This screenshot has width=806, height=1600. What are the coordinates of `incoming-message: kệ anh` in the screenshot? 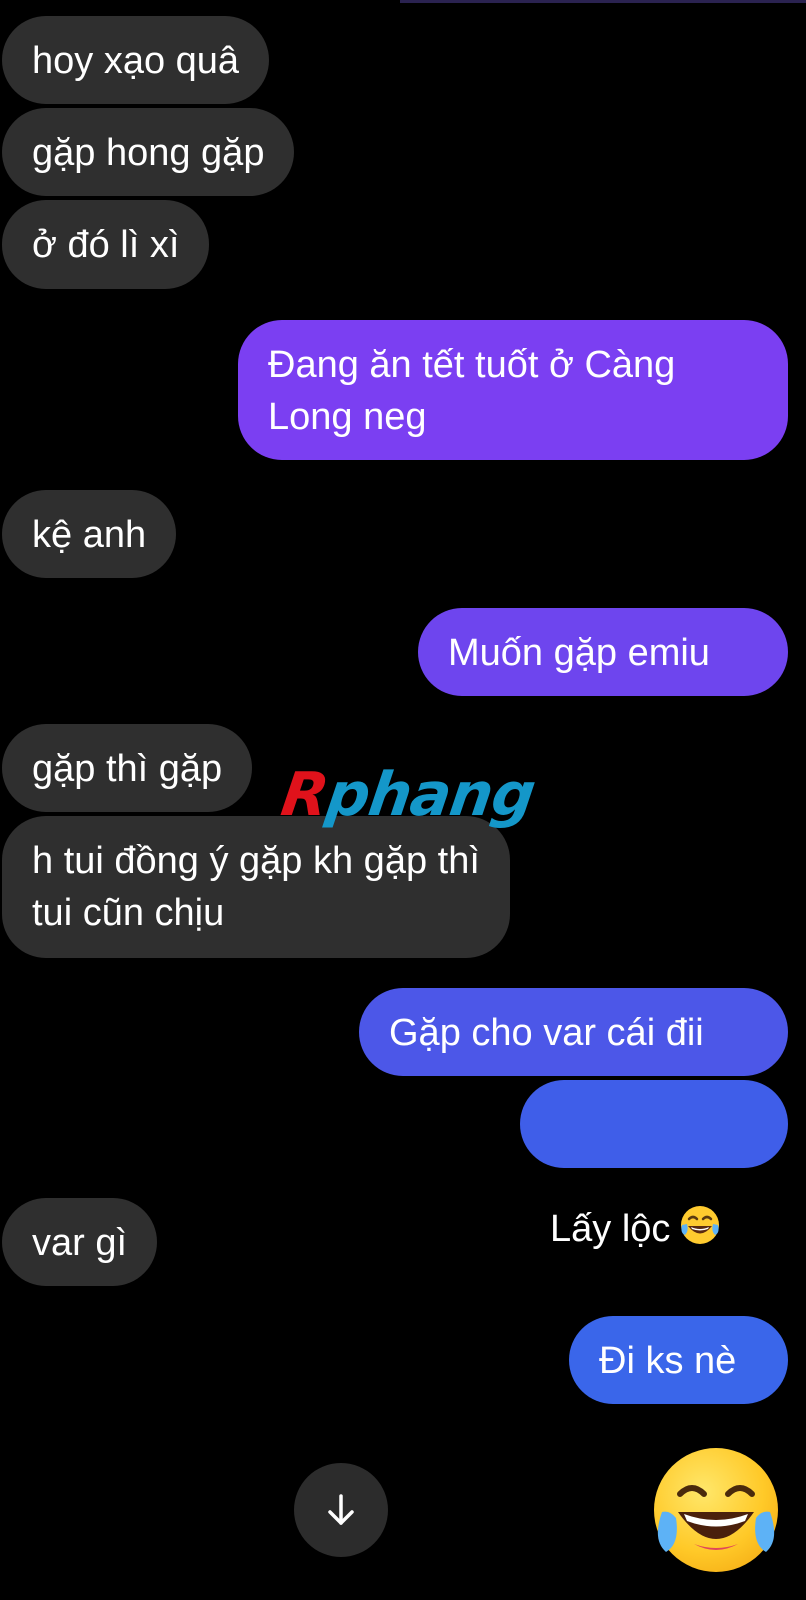 It's located at (89, 534).